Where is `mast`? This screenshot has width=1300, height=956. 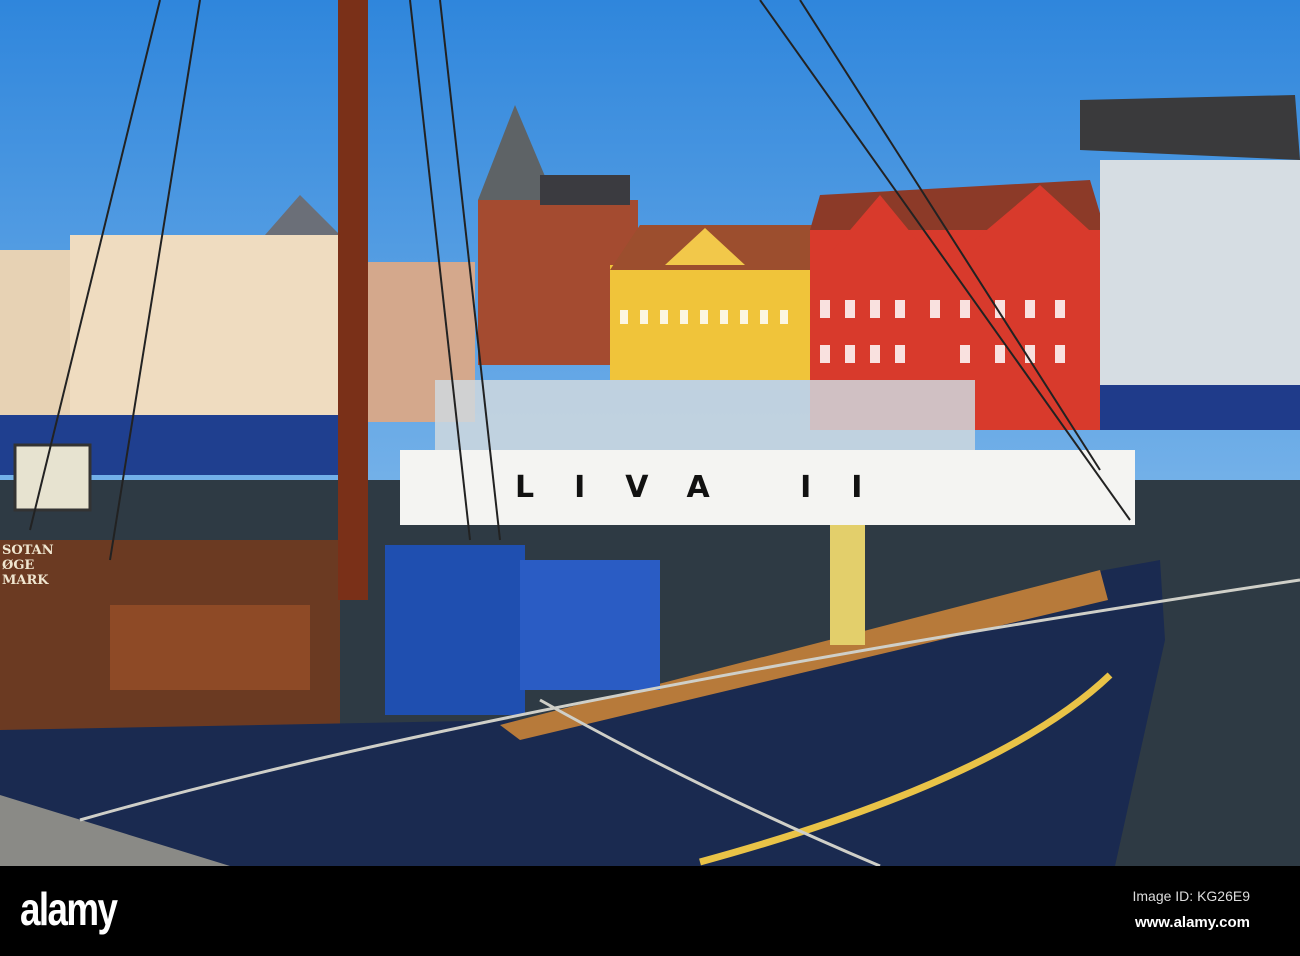
mast is located at coordinates (353, 300).